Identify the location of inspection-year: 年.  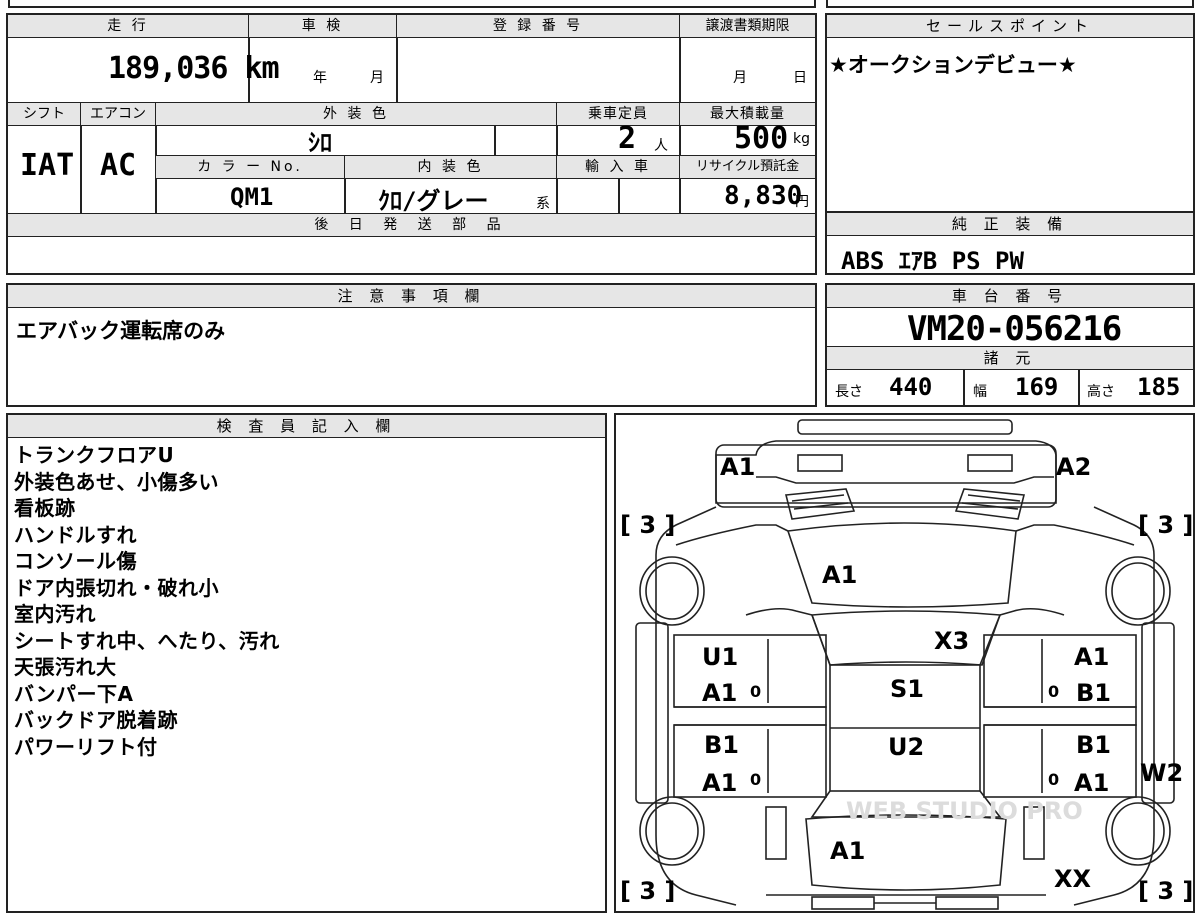
(320, 78).